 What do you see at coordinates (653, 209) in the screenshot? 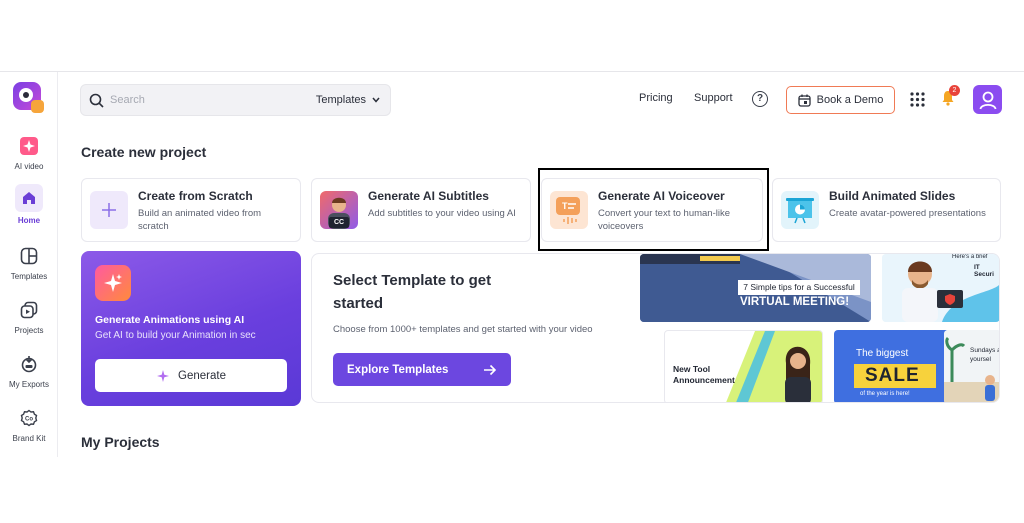
I see `selection-highlight` at bounding box center [653, 209].